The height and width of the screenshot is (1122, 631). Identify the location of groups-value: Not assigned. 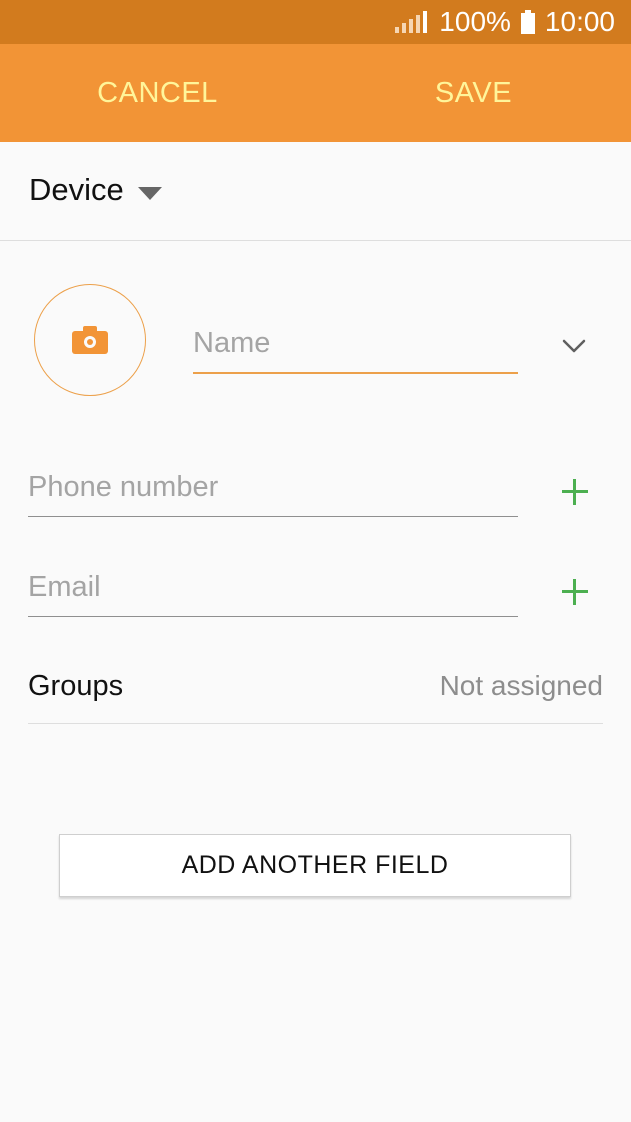
(521, 685).